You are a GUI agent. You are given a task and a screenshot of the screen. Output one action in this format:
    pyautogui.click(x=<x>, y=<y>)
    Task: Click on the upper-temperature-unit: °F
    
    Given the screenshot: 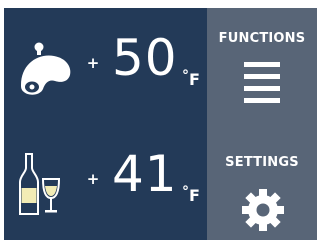 What is the action you would take?
    pyautogui.click(x=191, y=78)
    